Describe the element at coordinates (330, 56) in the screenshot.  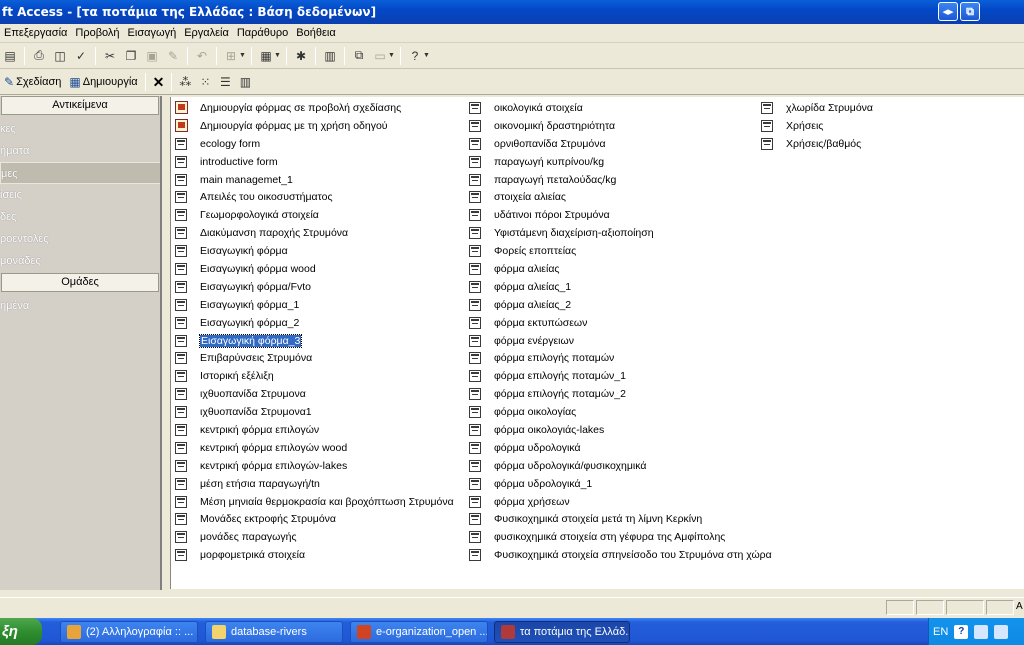
I see `properties-icon: ▥` at that location.